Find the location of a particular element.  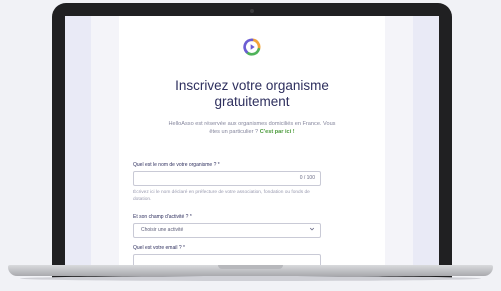

org-name-char-counter: 0 / 100 is located at coordinates (307, 178).